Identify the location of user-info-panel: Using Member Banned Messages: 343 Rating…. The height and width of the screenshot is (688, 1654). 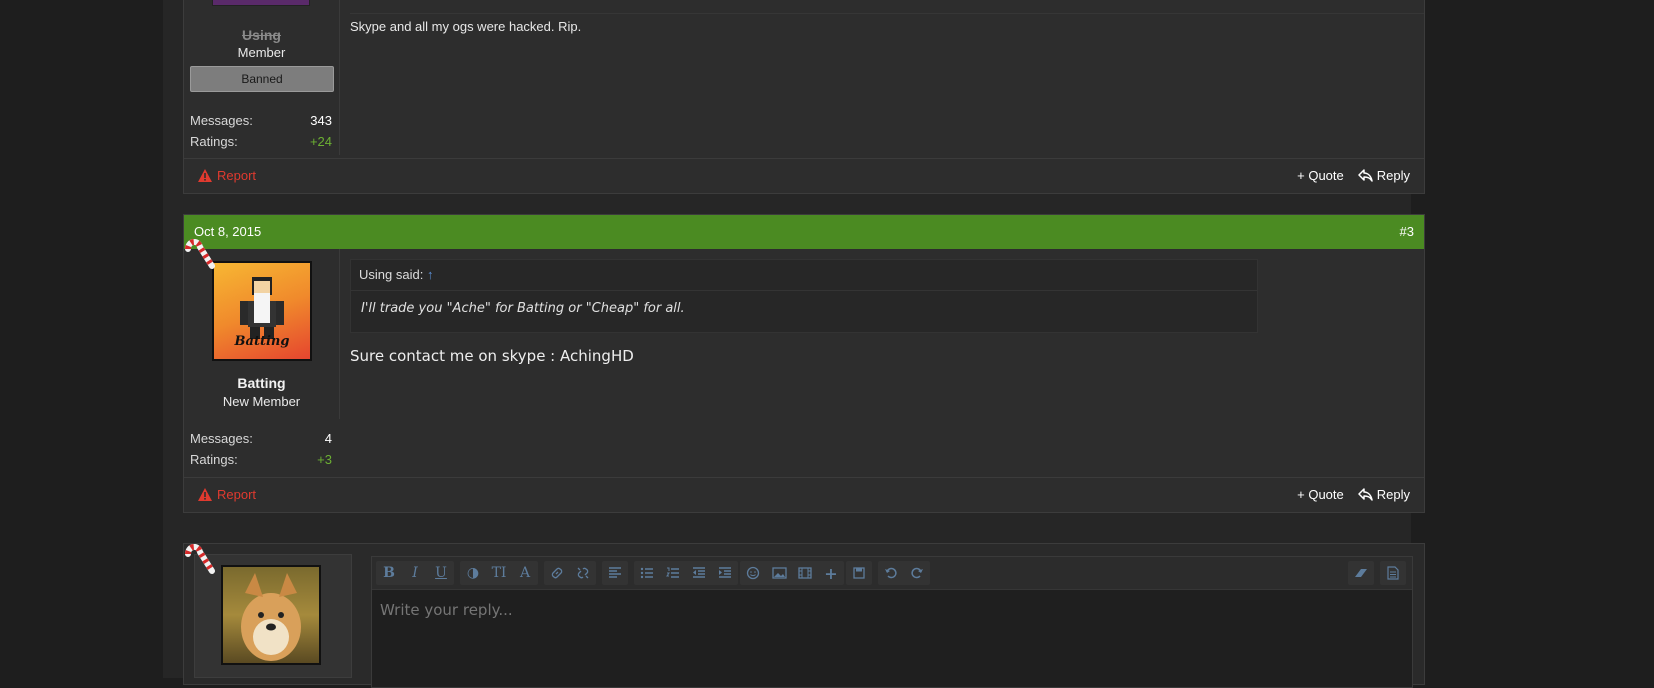
(262, 77).